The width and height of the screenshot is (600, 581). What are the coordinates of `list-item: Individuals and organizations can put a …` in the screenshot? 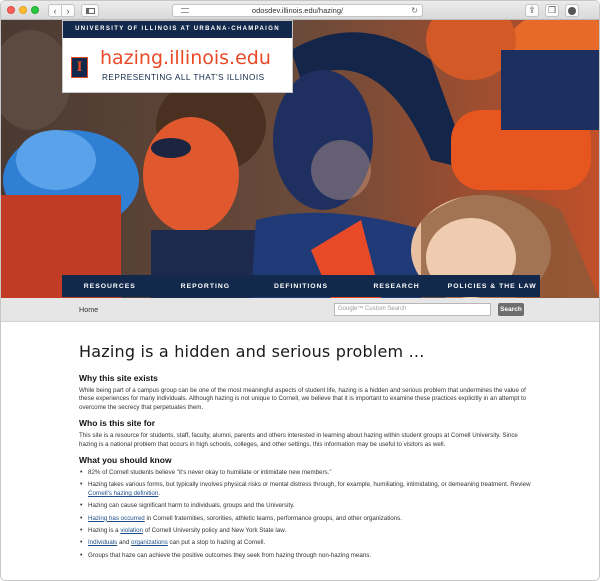 It's located at (305, 543).